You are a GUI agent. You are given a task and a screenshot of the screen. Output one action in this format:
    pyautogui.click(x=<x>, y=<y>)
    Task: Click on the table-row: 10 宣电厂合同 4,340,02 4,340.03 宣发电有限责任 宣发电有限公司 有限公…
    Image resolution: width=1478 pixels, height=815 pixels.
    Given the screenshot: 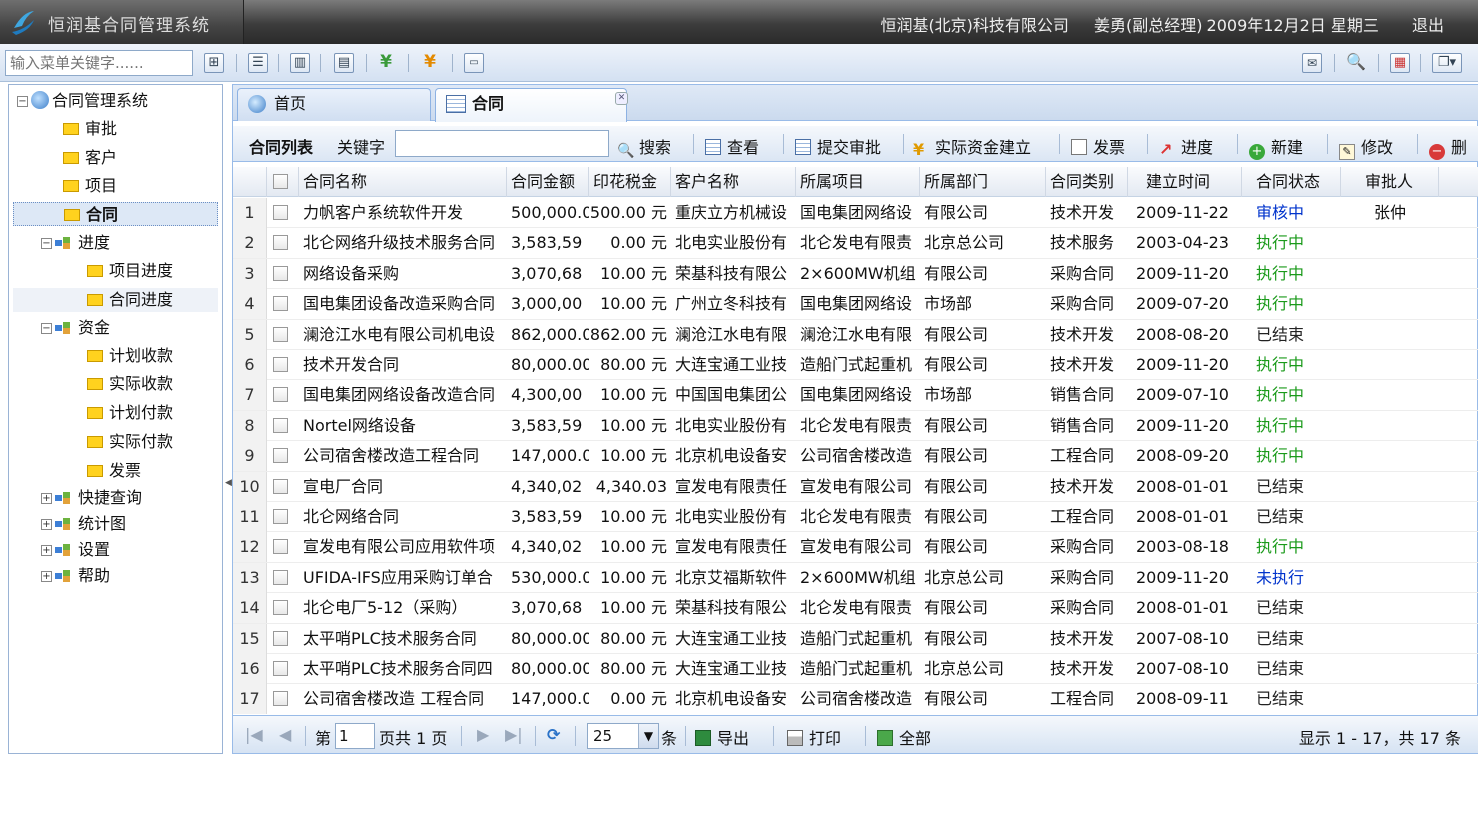 What is the action you would take?
    pyautogui.click(x=855, y=486)
    